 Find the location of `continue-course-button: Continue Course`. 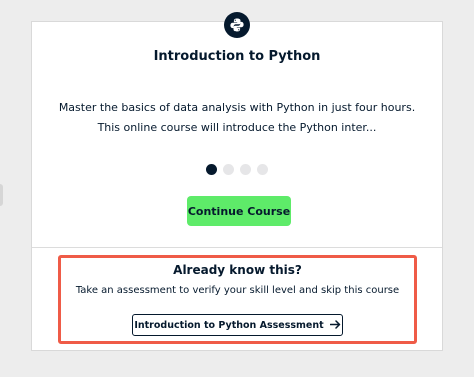

continue-course-button: Continue Course is located at coordinates (239, 211).